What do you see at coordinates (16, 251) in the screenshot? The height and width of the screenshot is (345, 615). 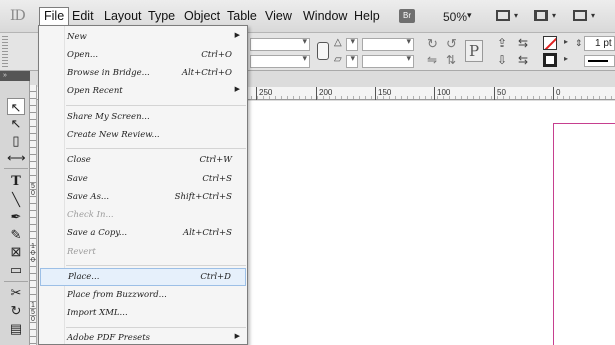 I see `rectangle-frame-tool-icon: ⊠` at bounding box center [16, 251].